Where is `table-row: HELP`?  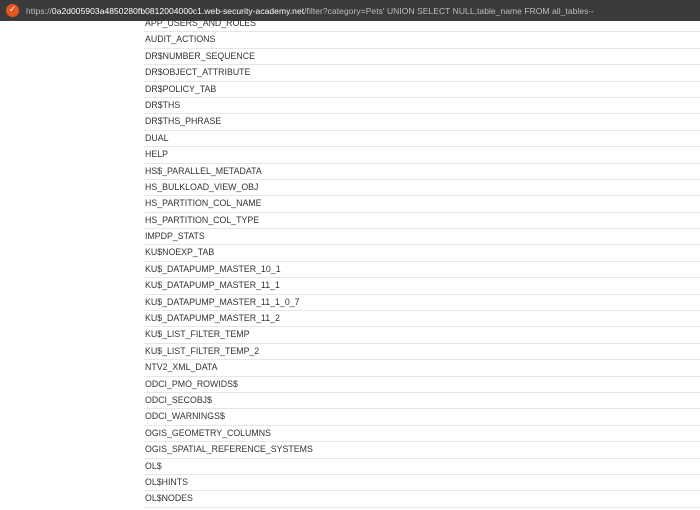
table-row: HELP is located at coordinates (422, 155).